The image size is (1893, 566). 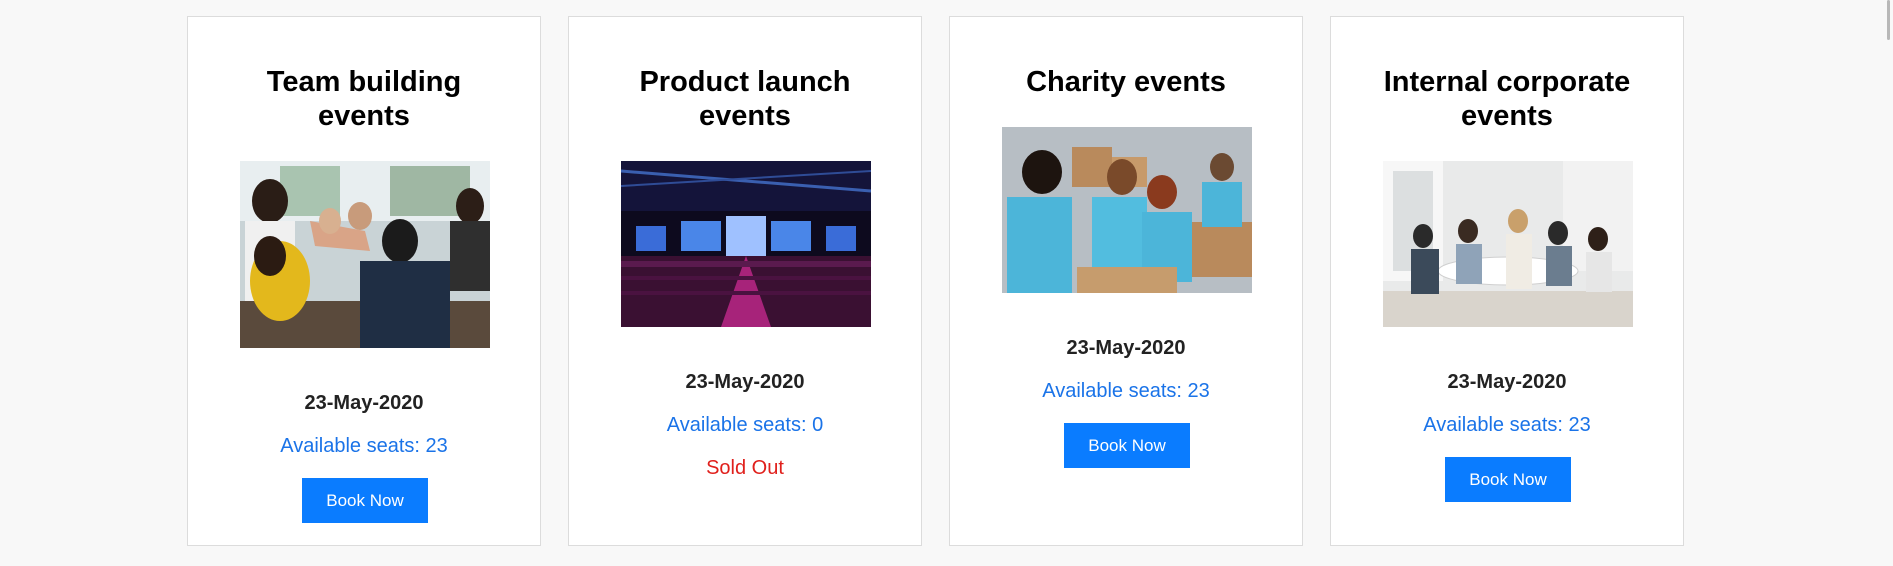 I want to click on card-title: Team building events, so click(x=364, y=99).